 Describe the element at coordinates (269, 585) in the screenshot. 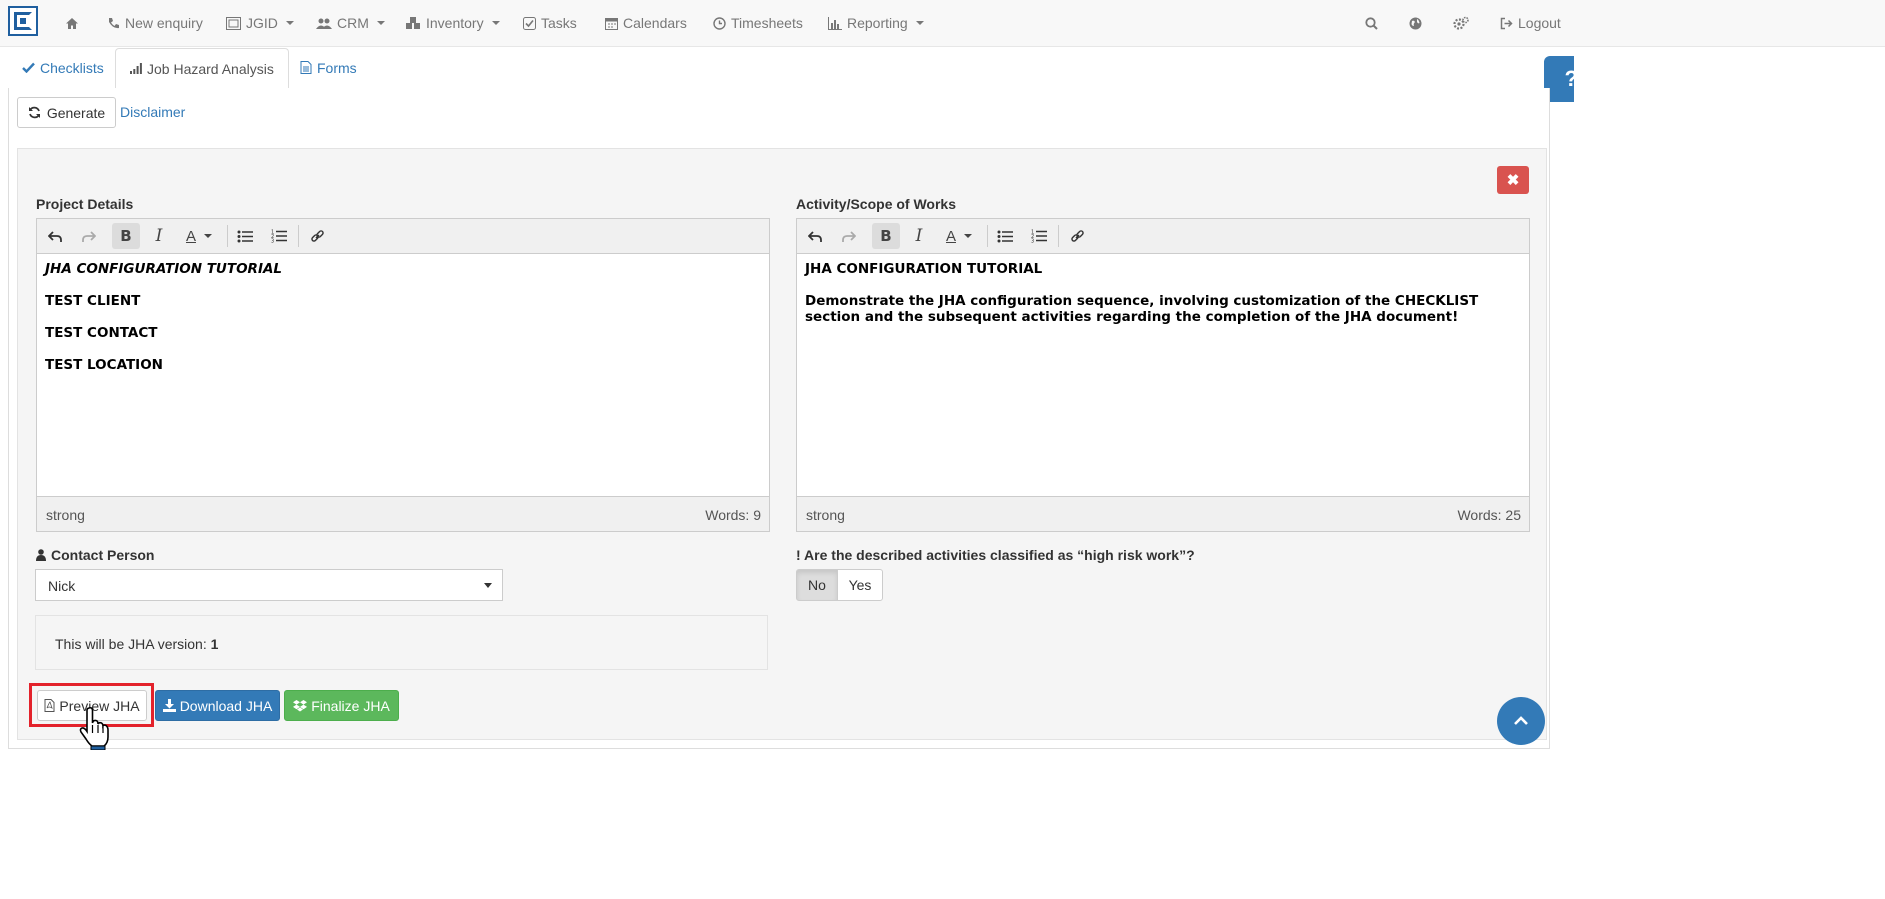

I see `contact-person-select: Nick` at that location.